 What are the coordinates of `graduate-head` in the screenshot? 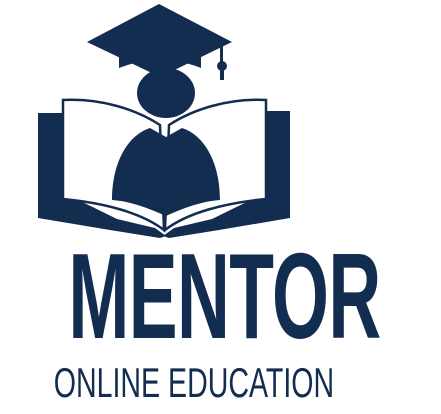 It's located at (166, 93).